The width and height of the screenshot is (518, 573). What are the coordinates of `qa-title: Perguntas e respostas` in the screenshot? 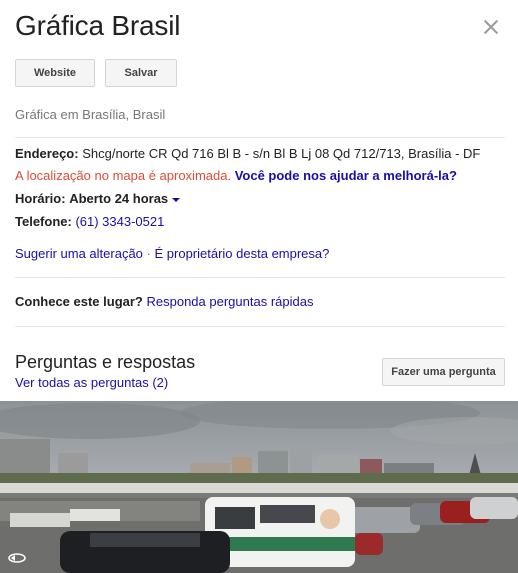 It's located at (105, 362).